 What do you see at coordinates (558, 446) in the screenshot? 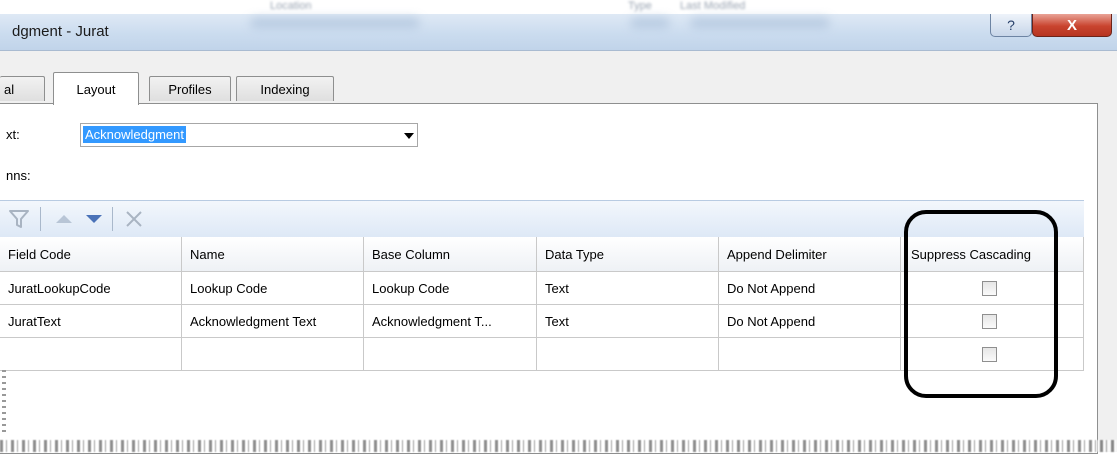
I see `bottom-edge-artifact` at bounding box center [558, 446].